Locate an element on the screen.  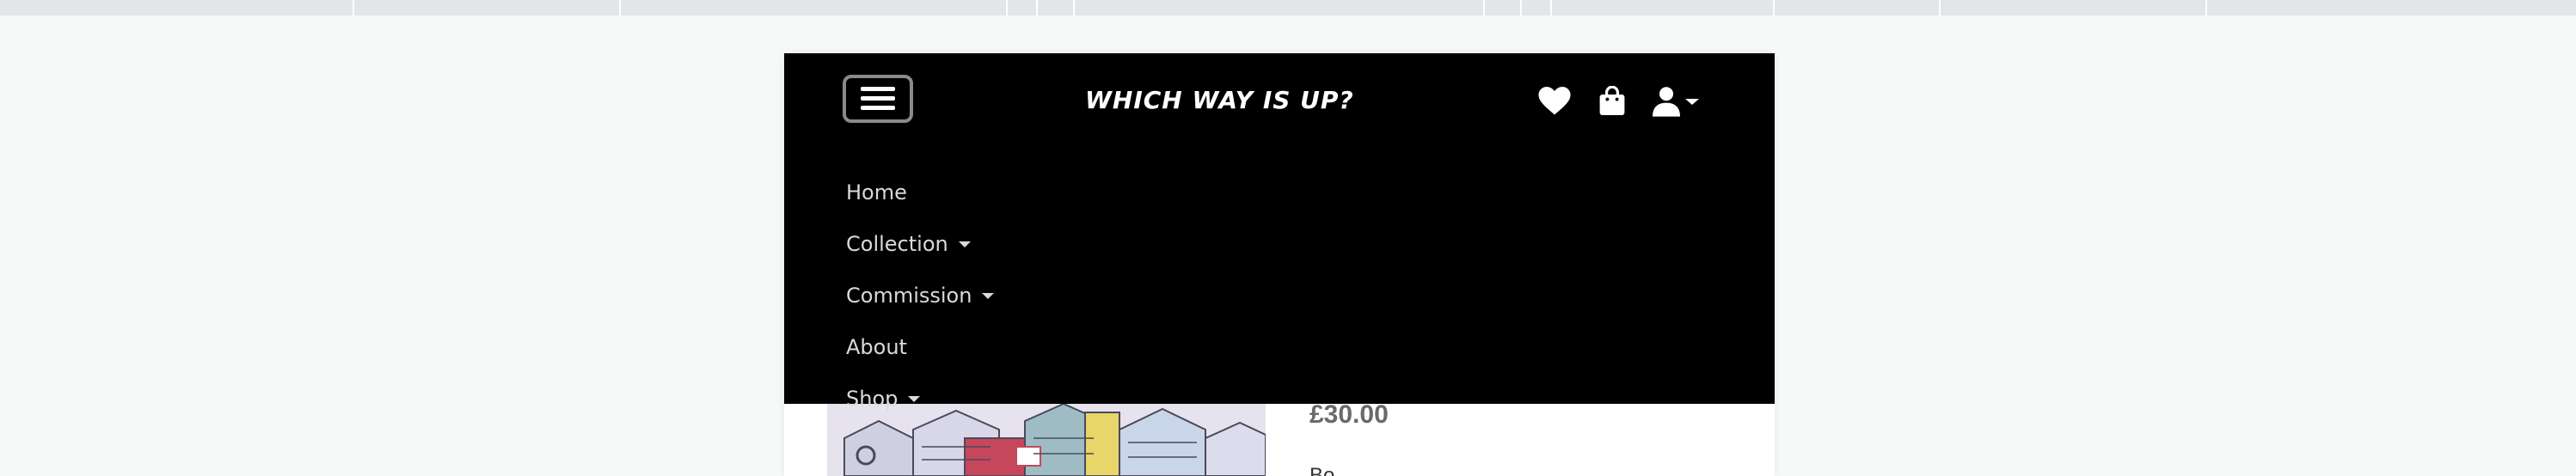
nav-menu: Home Collection Commission About Shop is located at coordinates (920, 309).